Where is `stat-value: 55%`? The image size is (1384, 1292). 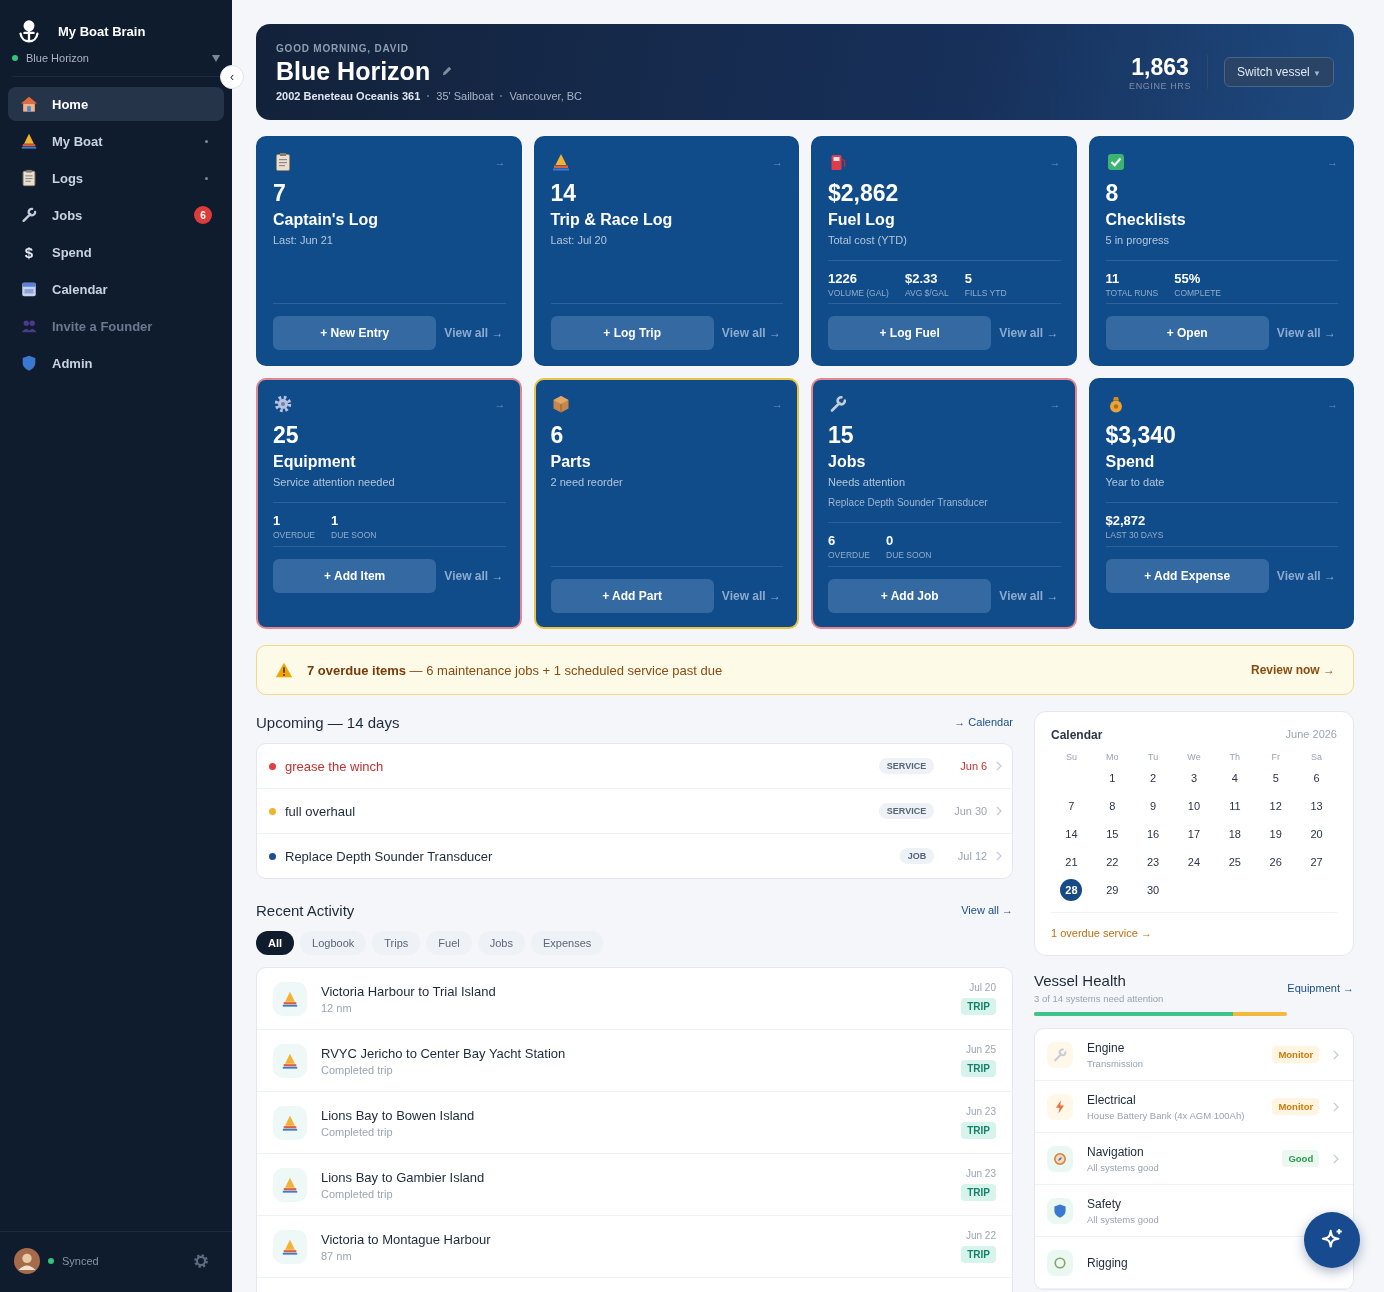 stat-value: 55% is located at coordinates (1188, 278).